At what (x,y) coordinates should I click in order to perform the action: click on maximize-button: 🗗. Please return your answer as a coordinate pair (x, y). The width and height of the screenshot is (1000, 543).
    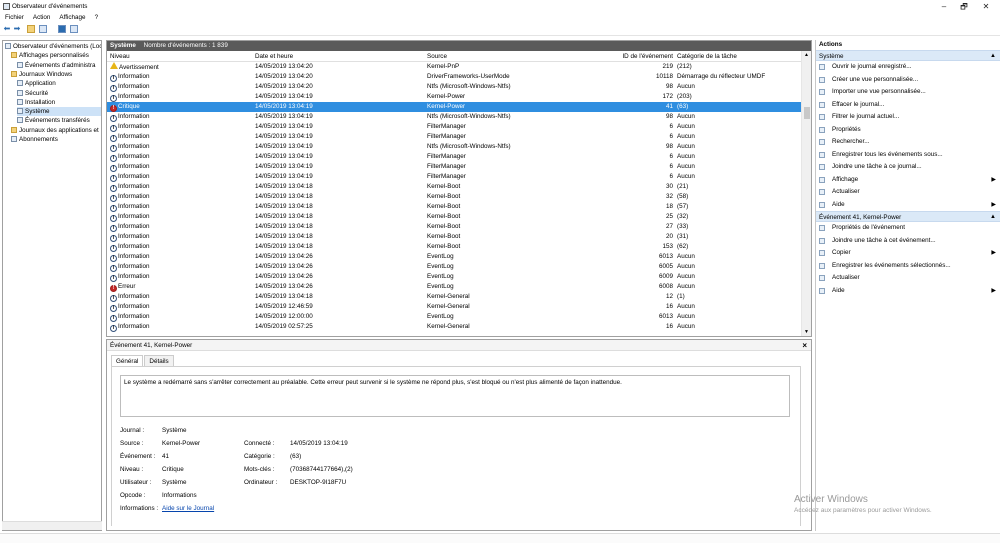
    Looking at the image, I should click on (964, 6).